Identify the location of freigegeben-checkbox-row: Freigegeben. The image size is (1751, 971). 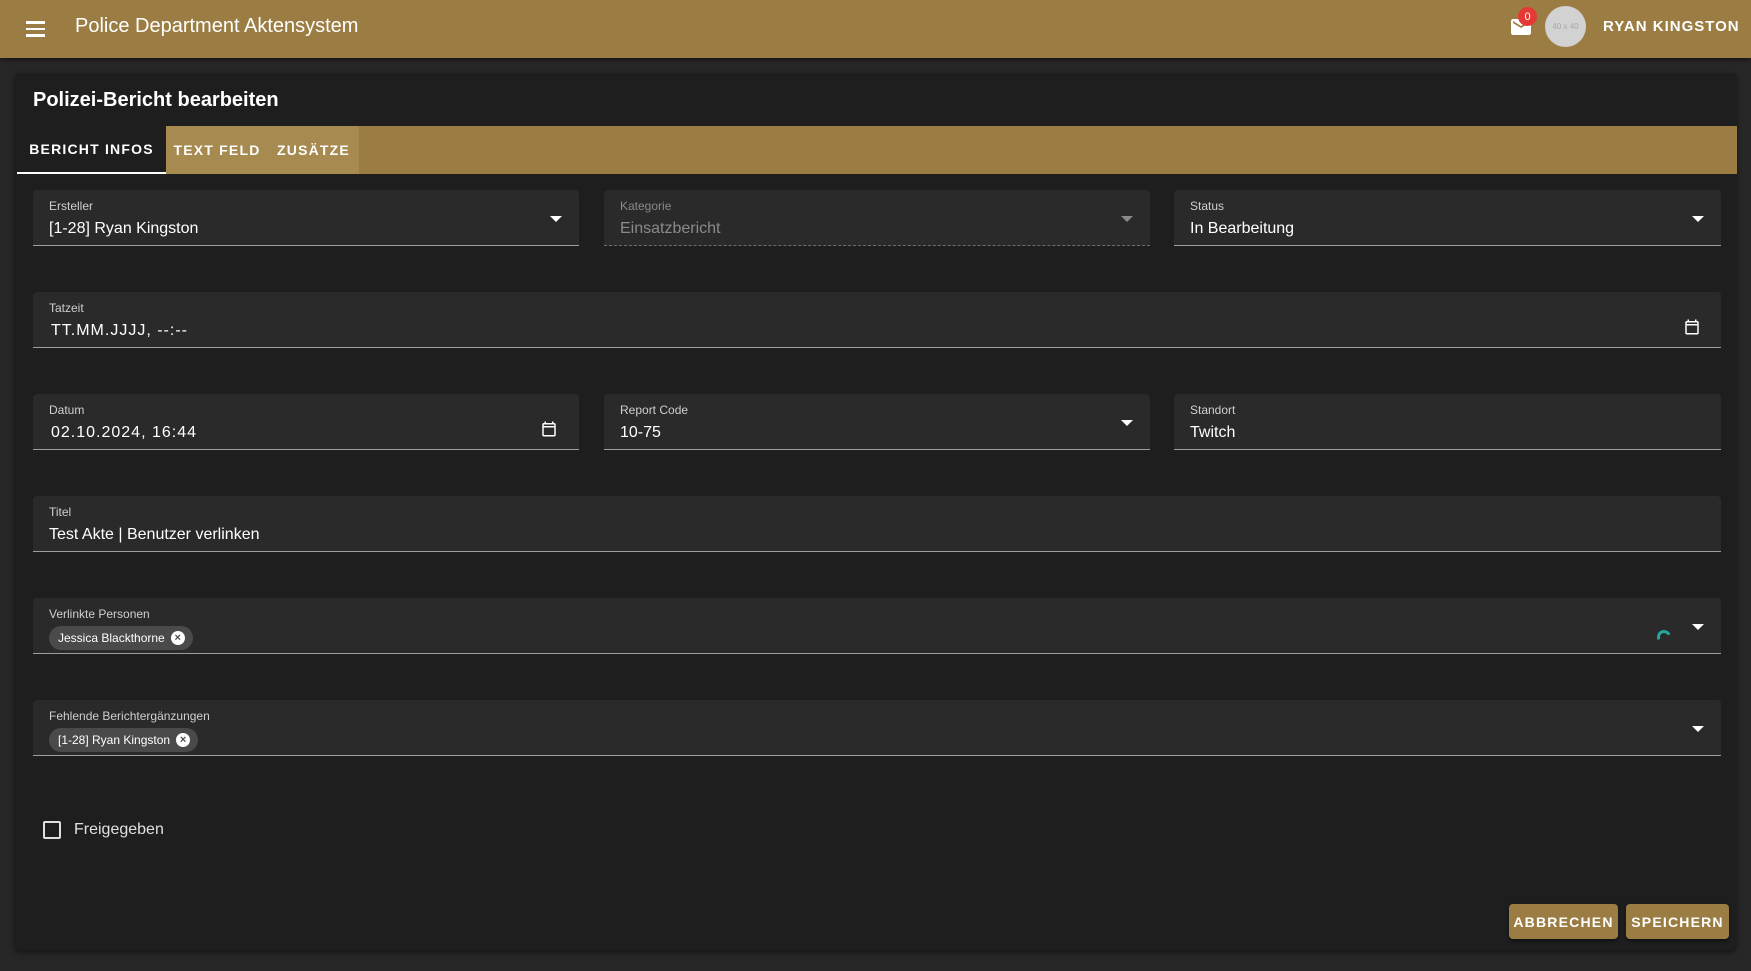
(103, 830).